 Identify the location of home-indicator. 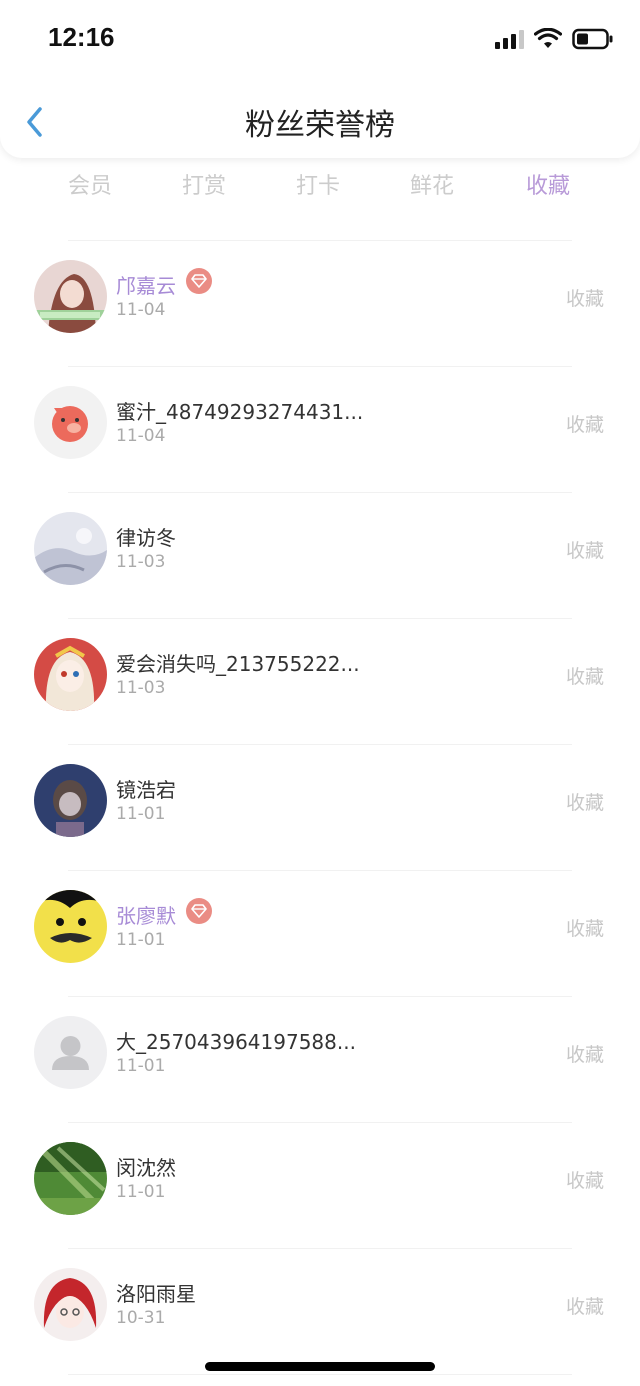
(320, 1366).